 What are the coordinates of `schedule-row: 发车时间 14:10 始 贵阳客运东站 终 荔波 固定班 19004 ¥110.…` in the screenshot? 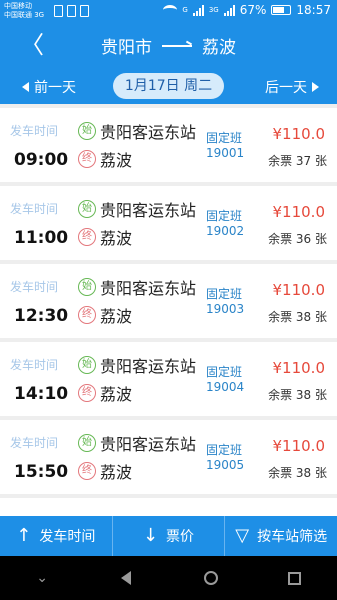 It's located at (168, 379).